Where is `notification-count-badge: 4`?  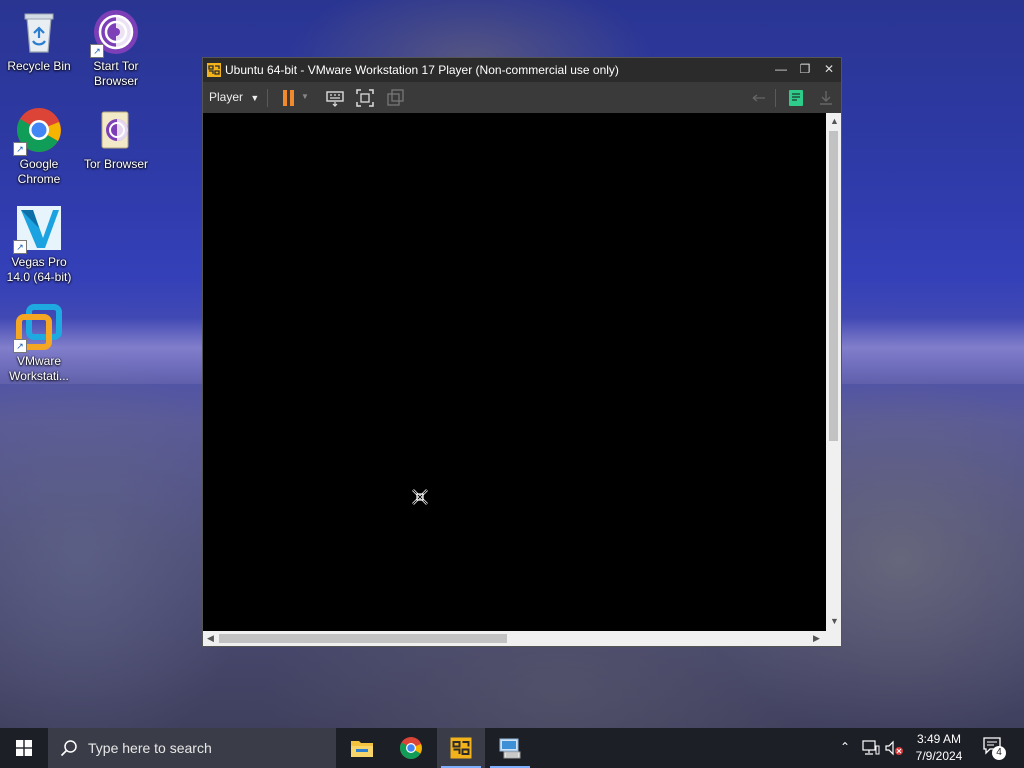 notification-count-badge: 4 is located at coordinates (999, 753).